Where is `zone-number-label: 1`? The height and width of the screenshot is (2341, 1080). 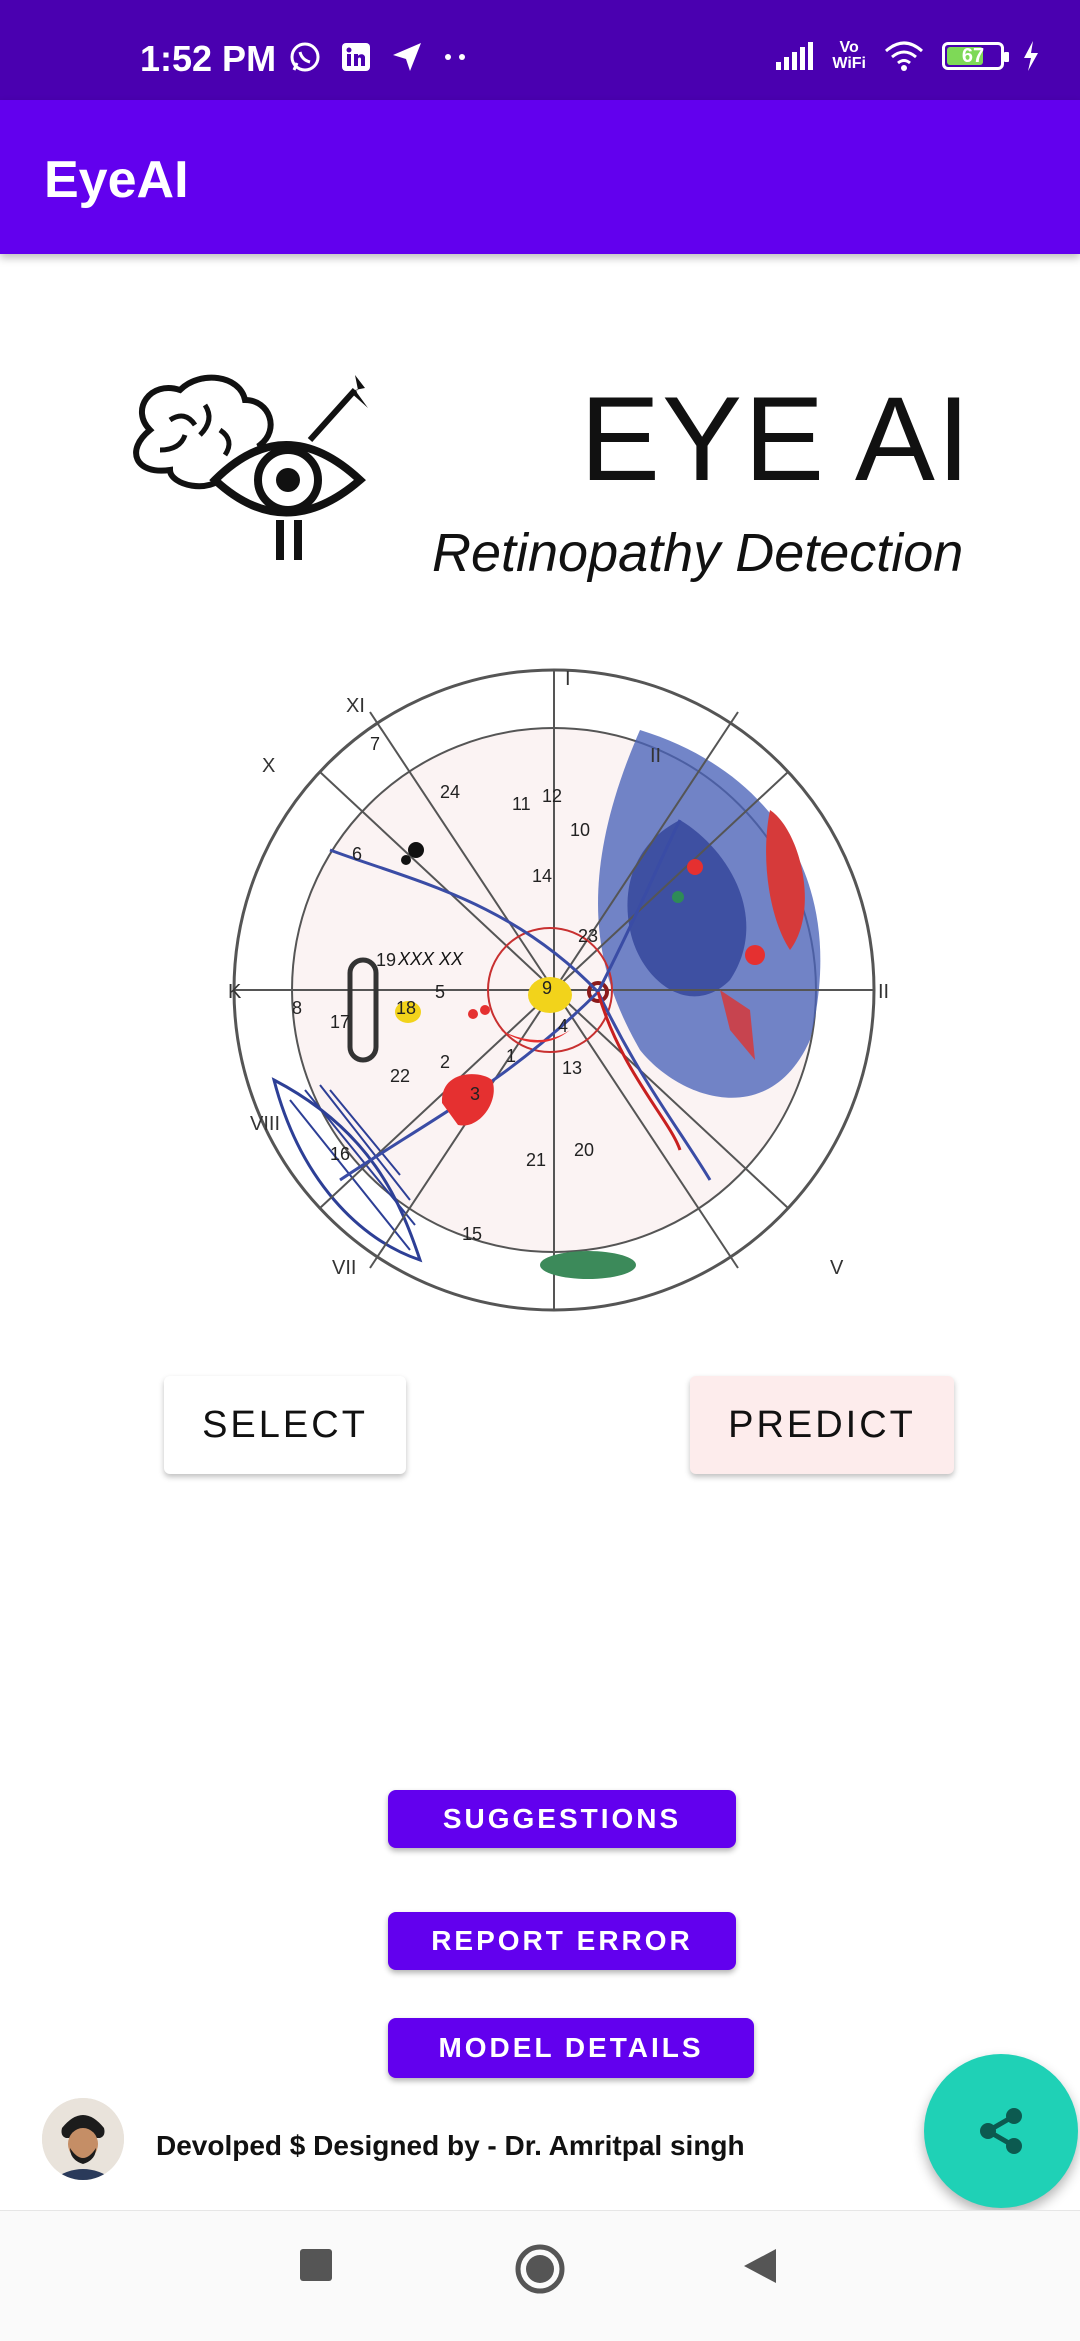
zone-number-label: 1 is located at coordinates (511, 1056).